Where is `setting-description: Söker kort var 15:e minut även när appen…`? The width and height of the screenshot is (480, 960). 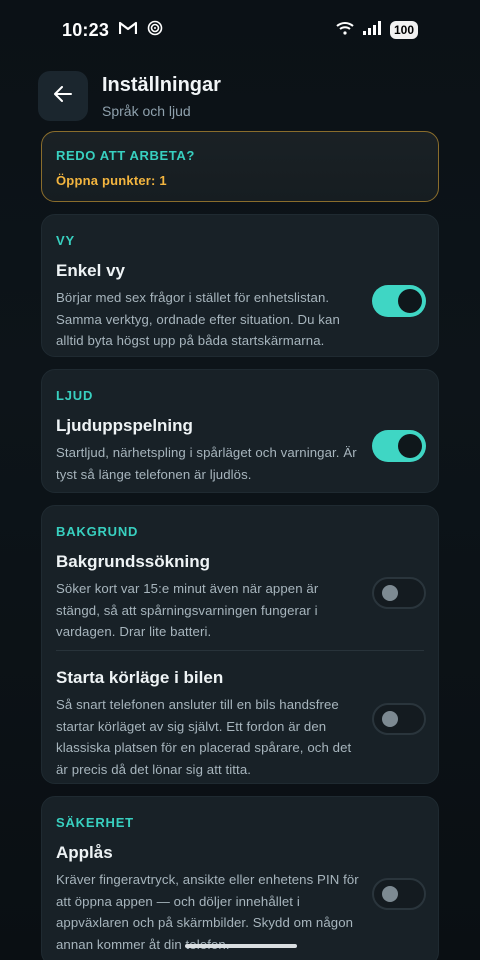 setting-description: Söker kort var 15:e minut även när appen… is located at coordinates (187, 610).